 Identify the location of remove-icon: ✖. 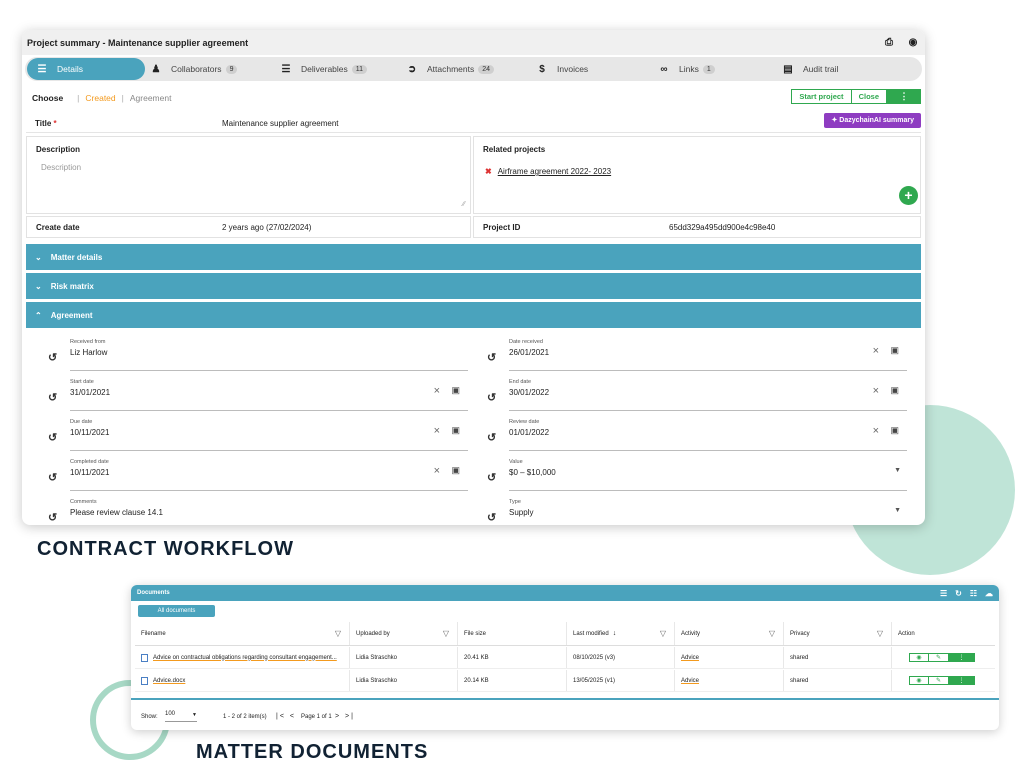
(488, 171).